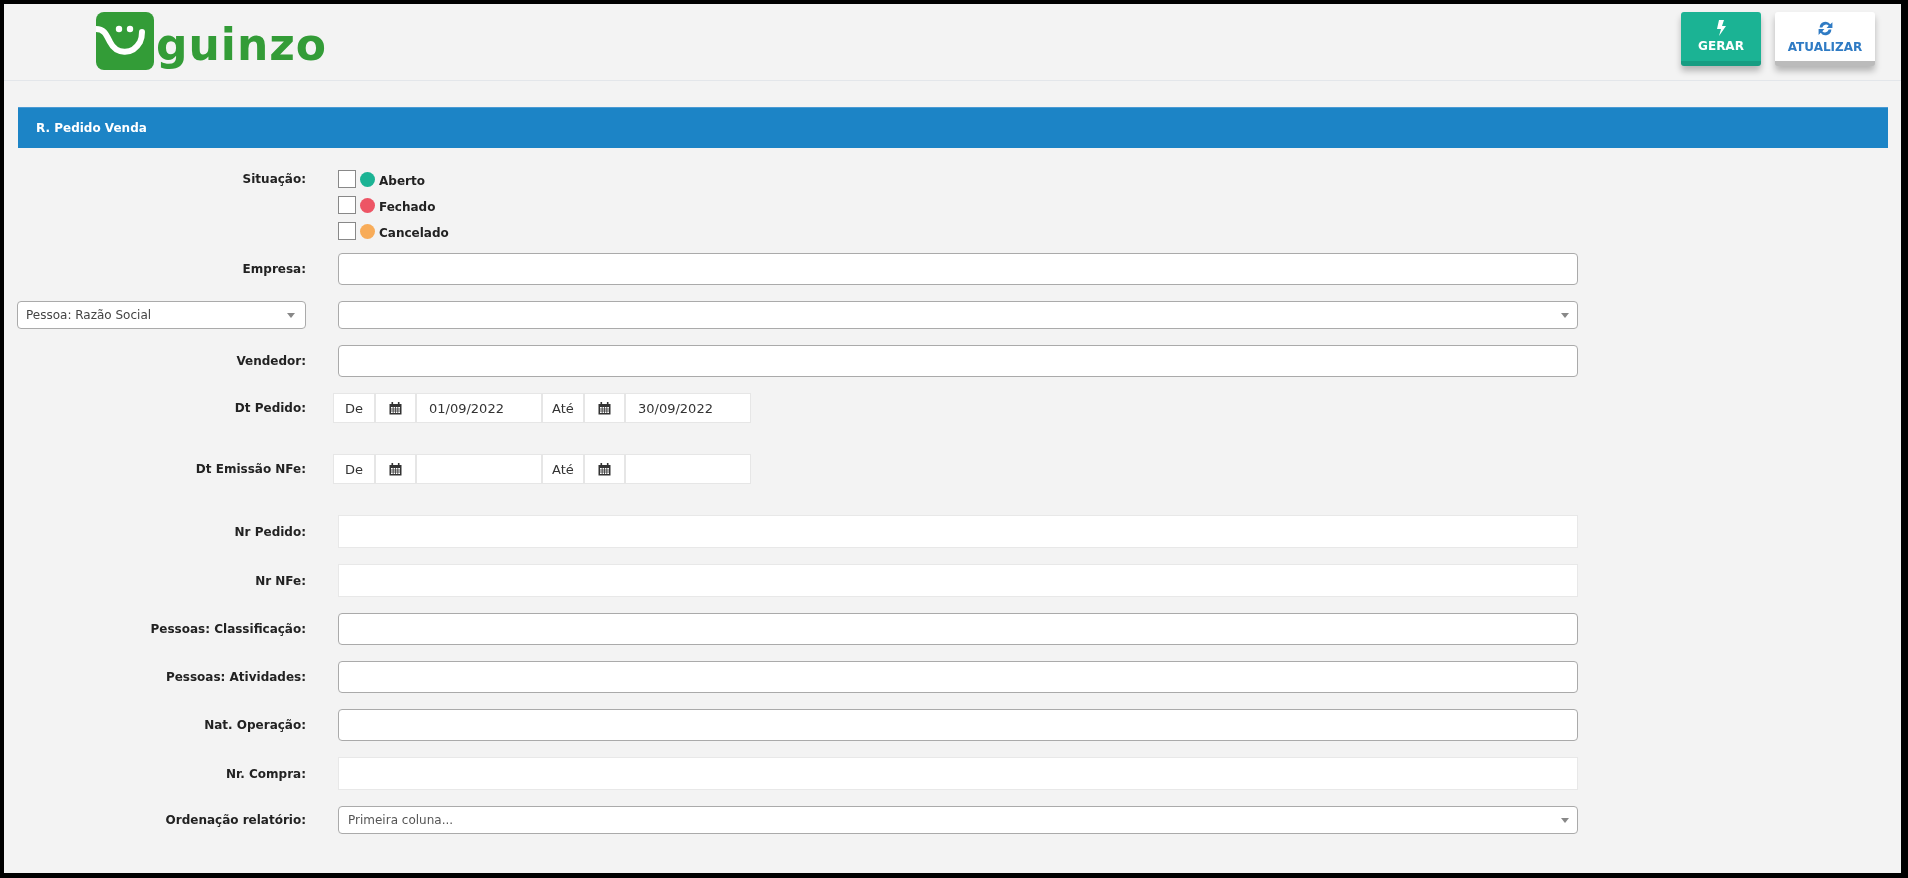 The image size is (1908, 878). I want to click on dropdown-field, so click(958, 315).